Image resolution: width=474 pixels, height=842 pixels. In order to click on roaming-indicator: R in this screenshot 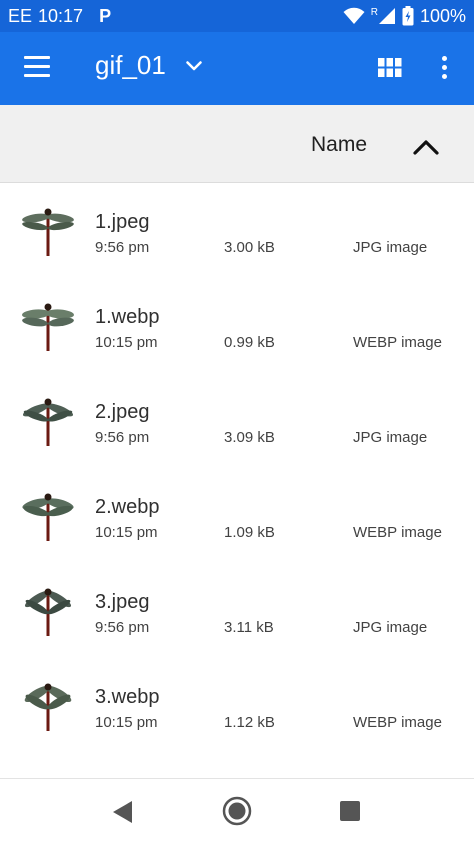, I will do `click(374, 12)`.